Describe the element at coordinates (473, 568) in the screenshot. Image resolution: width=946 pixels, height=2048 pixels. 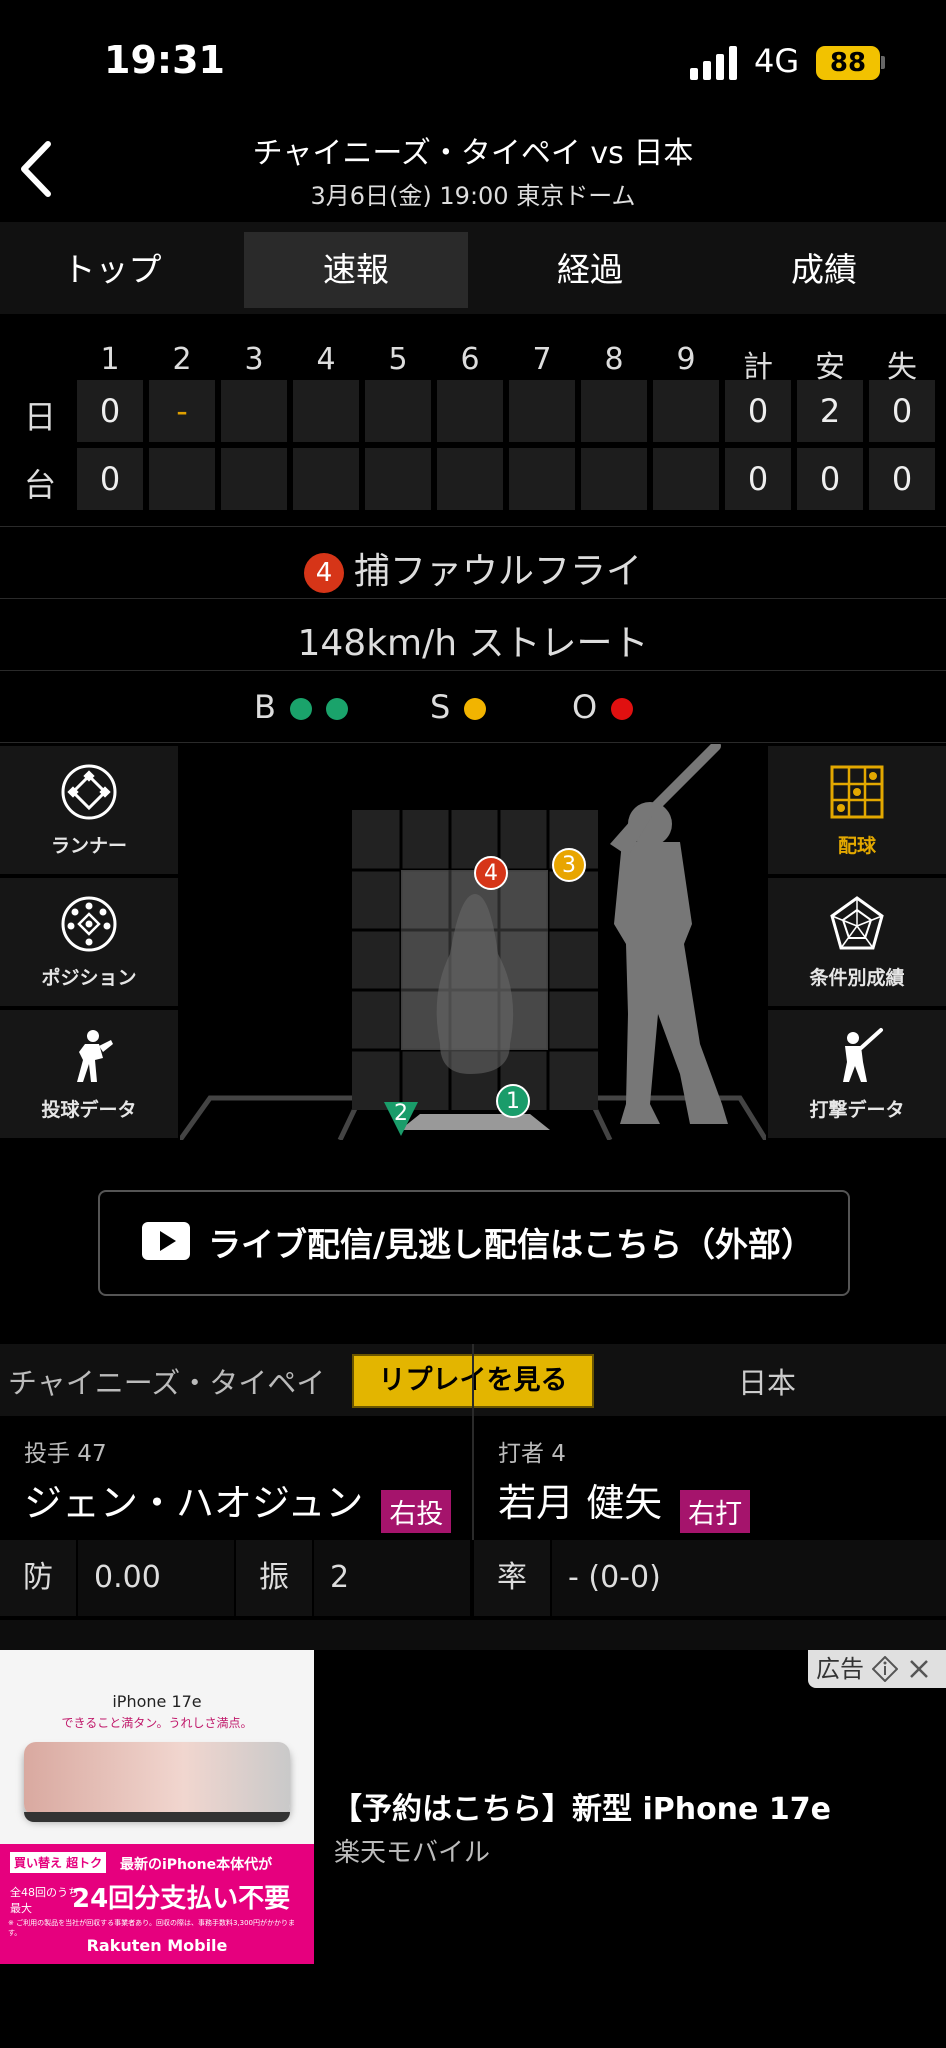
I see `play-result: 4 捕ファウルフライ` at that location.